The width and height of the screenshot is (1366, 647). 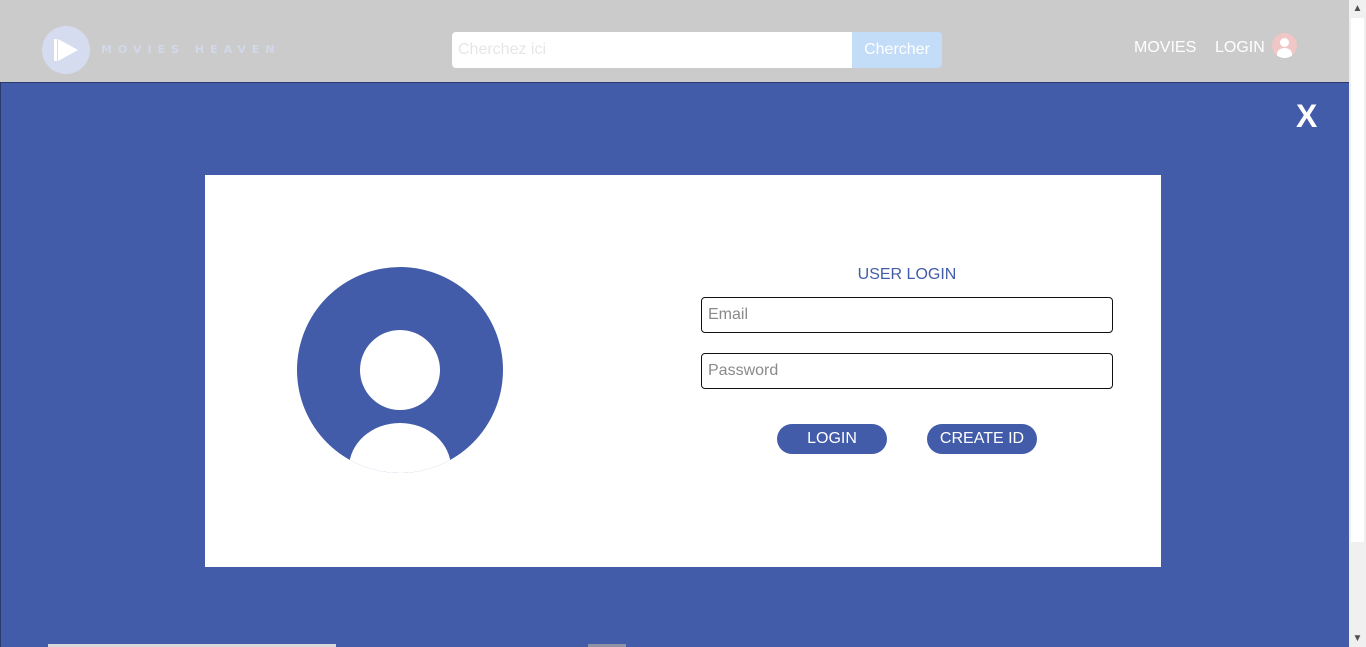 I want to click on page-scrollbar: ▲ ▼, so click(x=1357, y=323).